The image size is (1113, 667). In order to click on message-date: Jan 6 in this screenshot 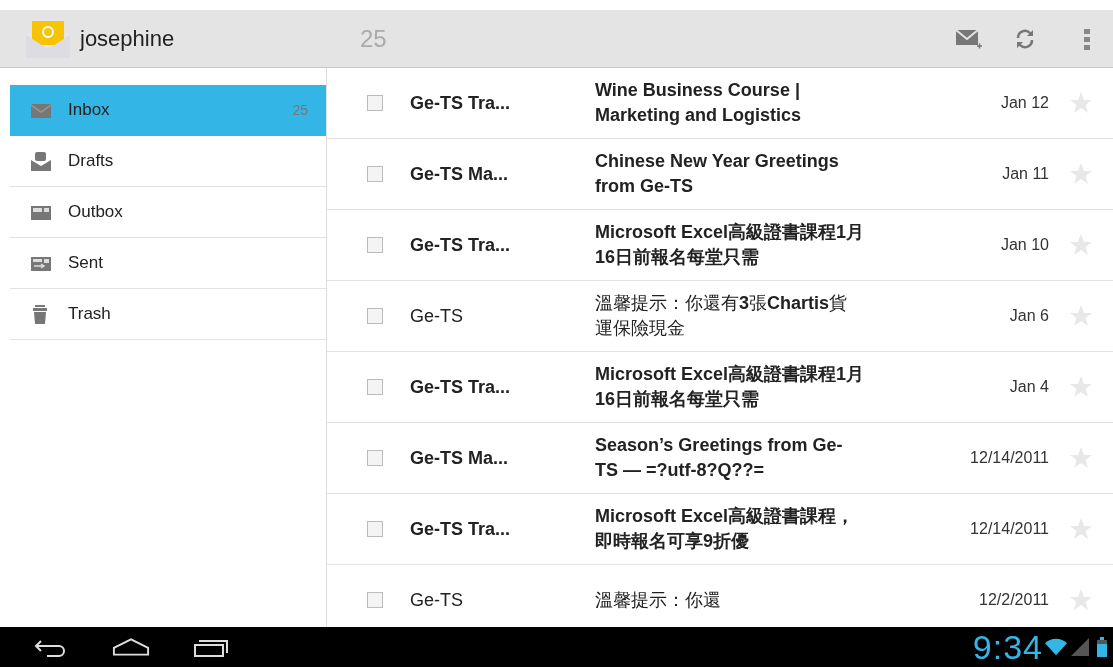, I will do `click(1028, 316)`.